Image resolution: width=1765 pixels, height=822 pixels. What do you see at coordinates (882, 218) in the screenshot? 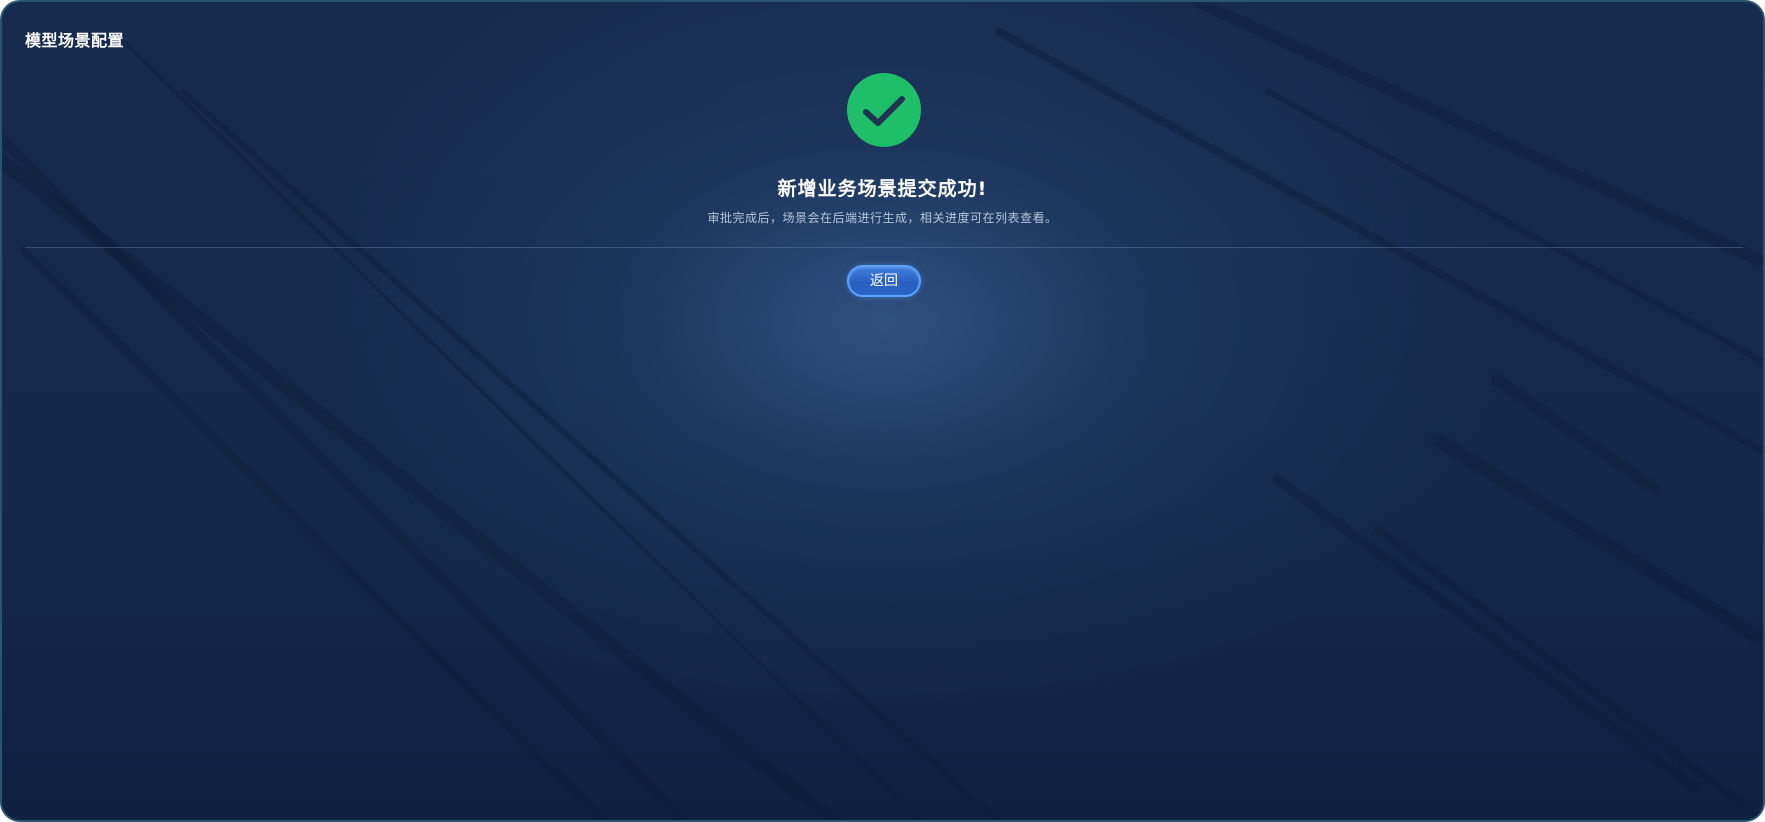
I see `success-description: 审批完成后，场景会在后端进行生成，相关进度可在列表查看。` at bounding box center [882, 218].